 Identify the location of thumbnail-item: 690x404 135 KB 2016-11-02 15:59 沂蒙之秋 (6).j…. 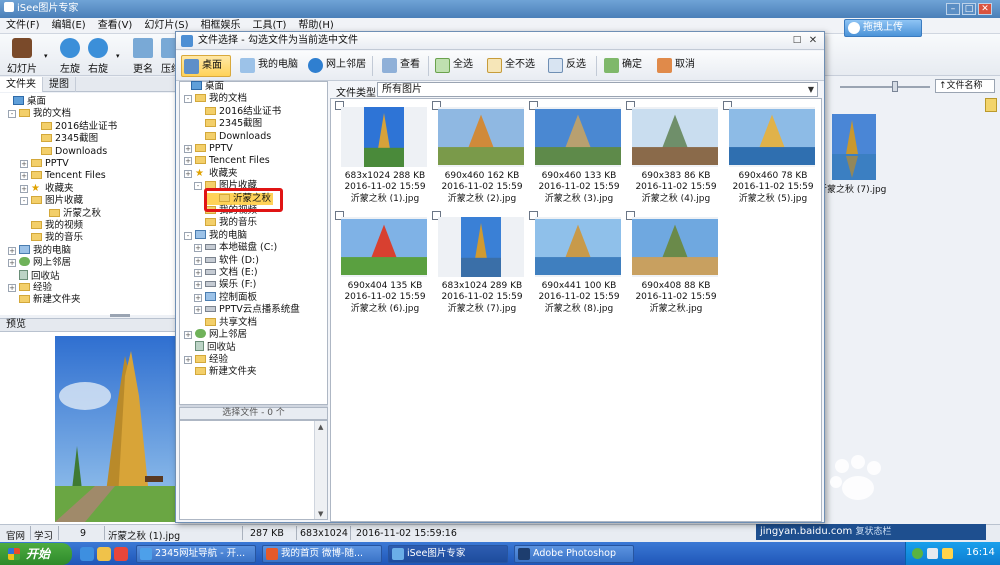
(381, 263).